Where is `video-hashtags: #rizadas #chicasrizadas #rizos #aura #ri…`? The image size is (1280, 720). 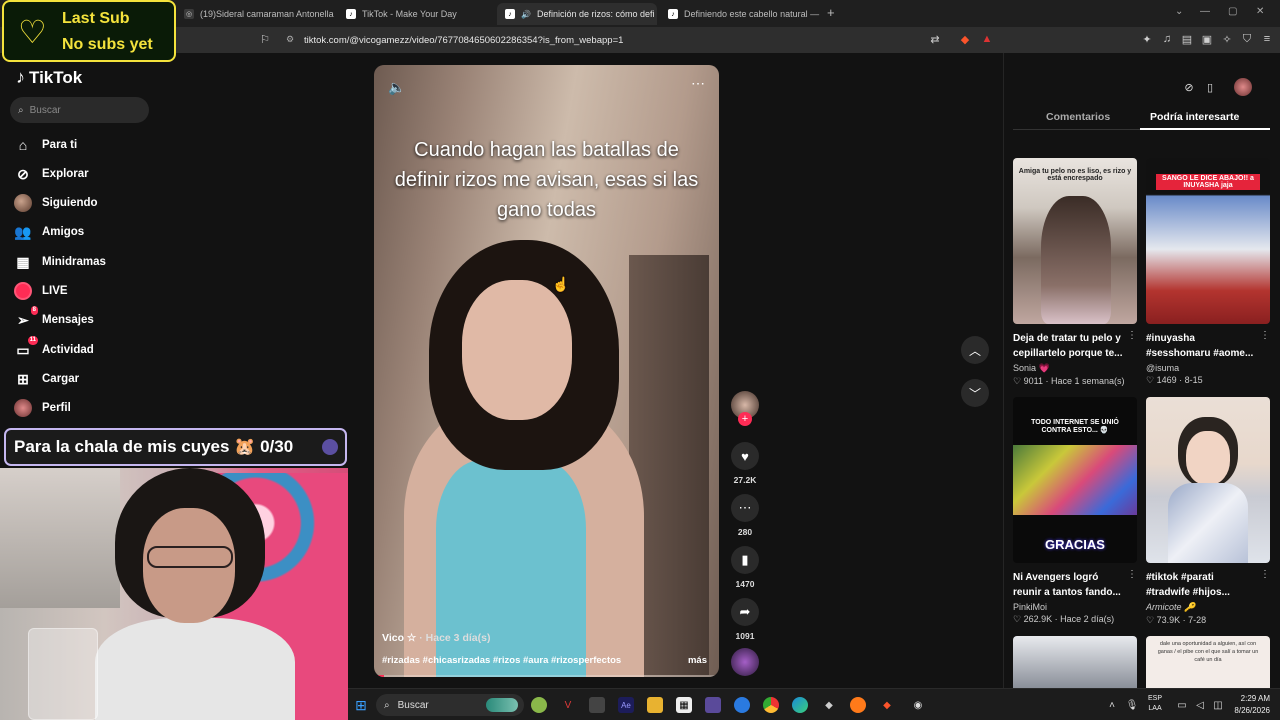
video-hashtags: #rizadas #chicasrizadas #rizos #aura #ri… is located at coordinates (501, 660).